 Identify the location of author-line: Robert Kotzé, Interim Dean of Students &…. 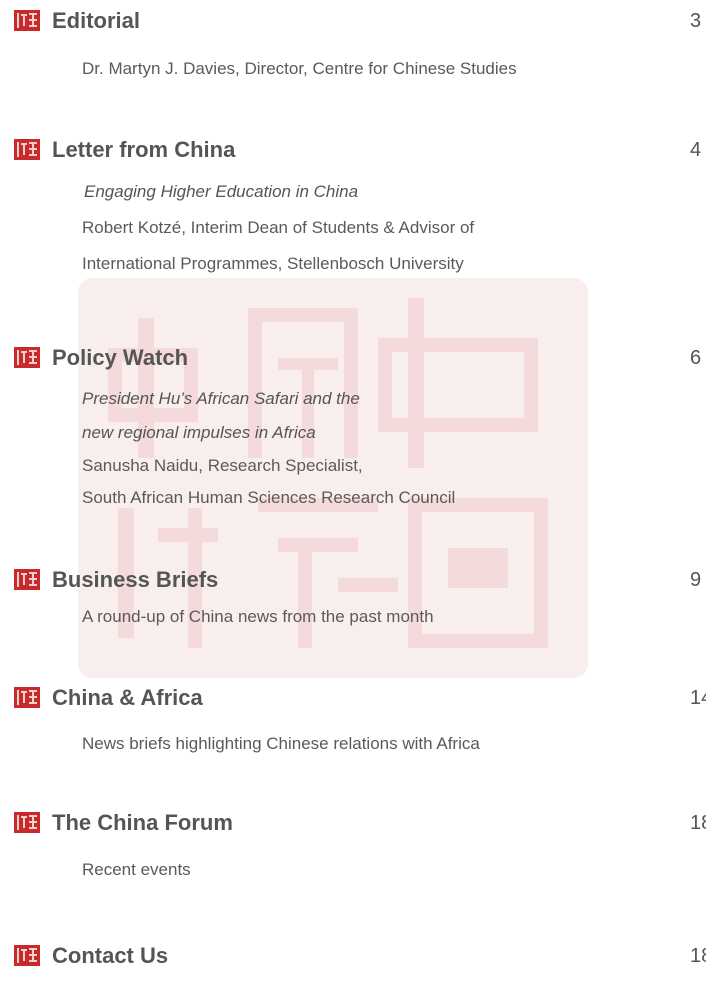
(278, 227).